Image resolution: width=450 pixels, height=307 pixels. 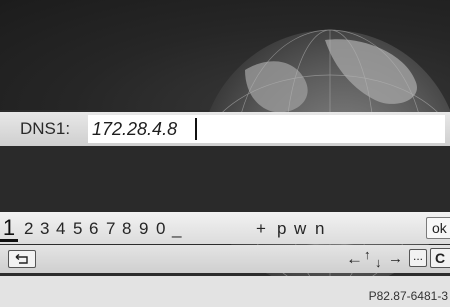 I want to click on clear-button: C, so click(x=440, y=258).